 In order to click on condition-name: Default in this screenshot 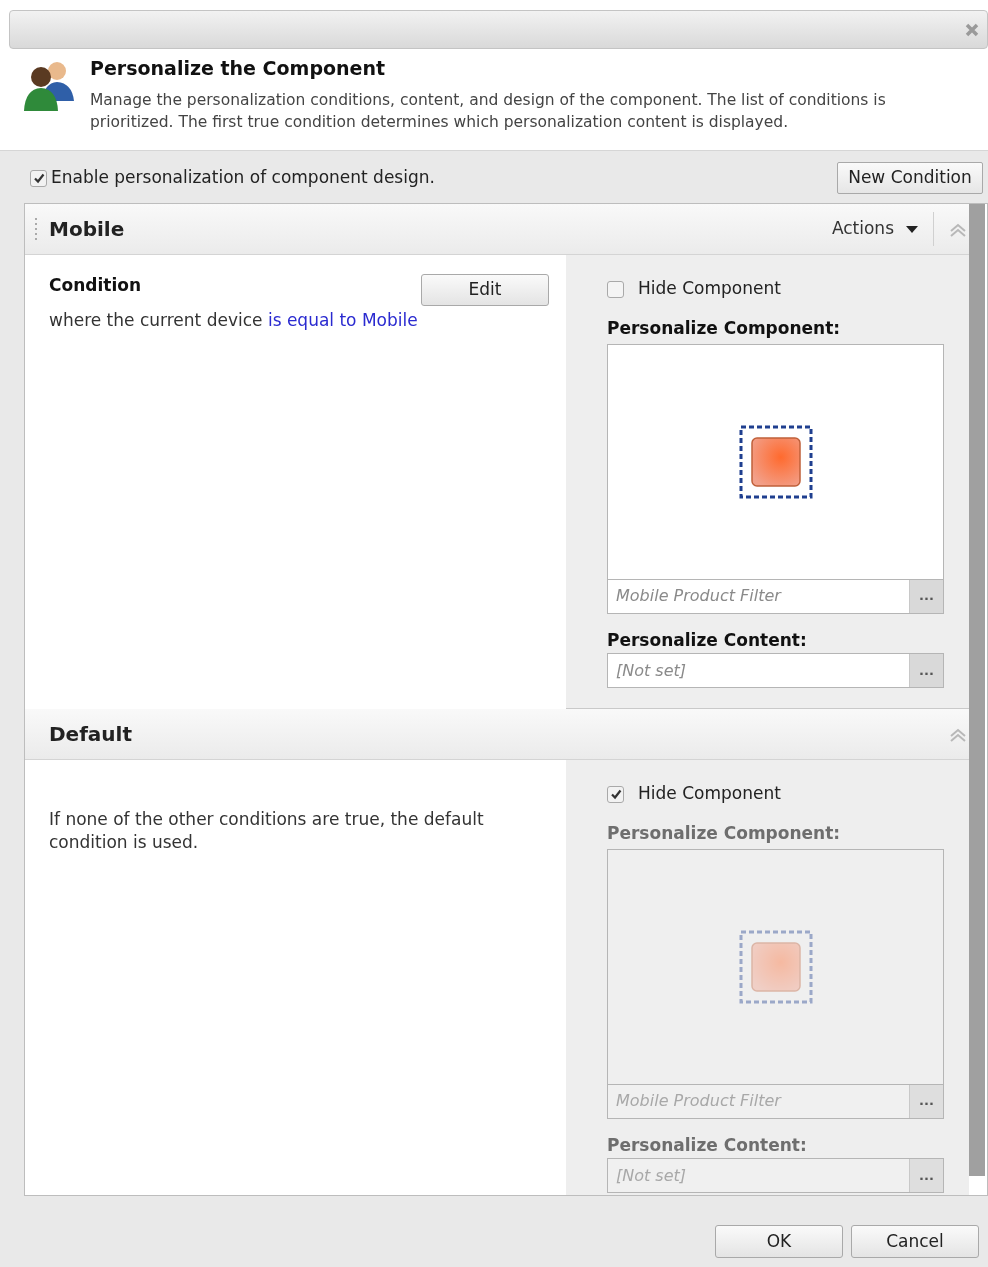, I will do `click(91, 734)`.